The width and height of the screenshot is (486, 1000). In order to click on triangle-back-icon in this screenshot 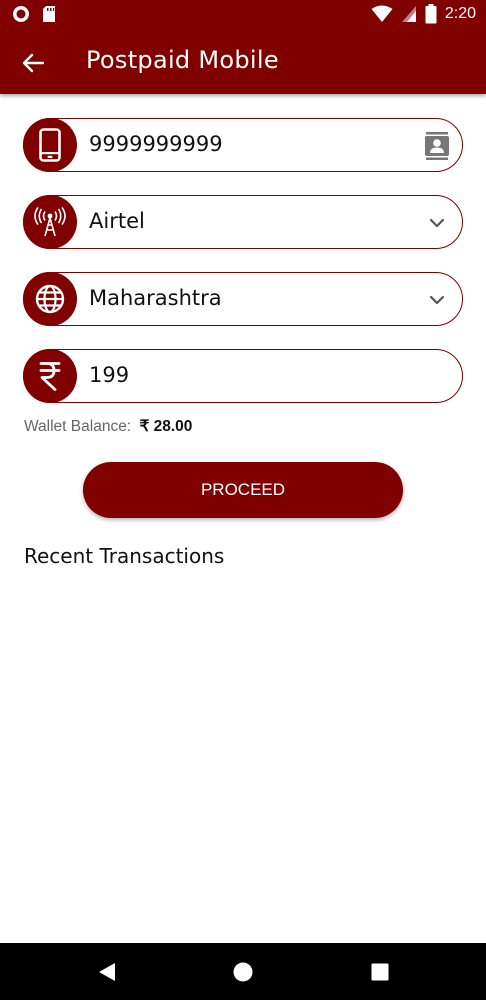, I will do `click(107, 972)`.